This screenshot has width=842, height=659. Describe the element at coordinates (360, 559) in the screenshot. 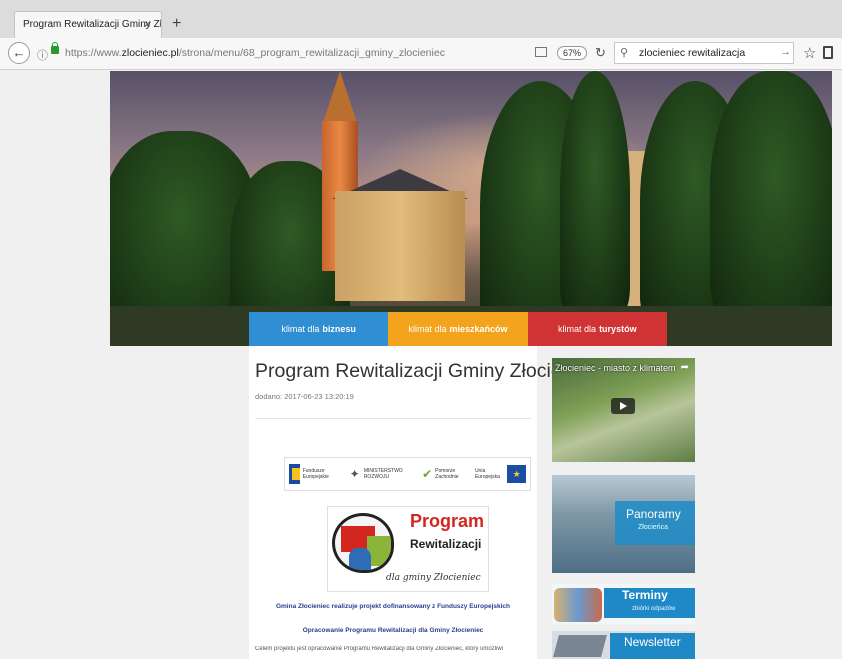

I see `logo-people-icon` at that location.